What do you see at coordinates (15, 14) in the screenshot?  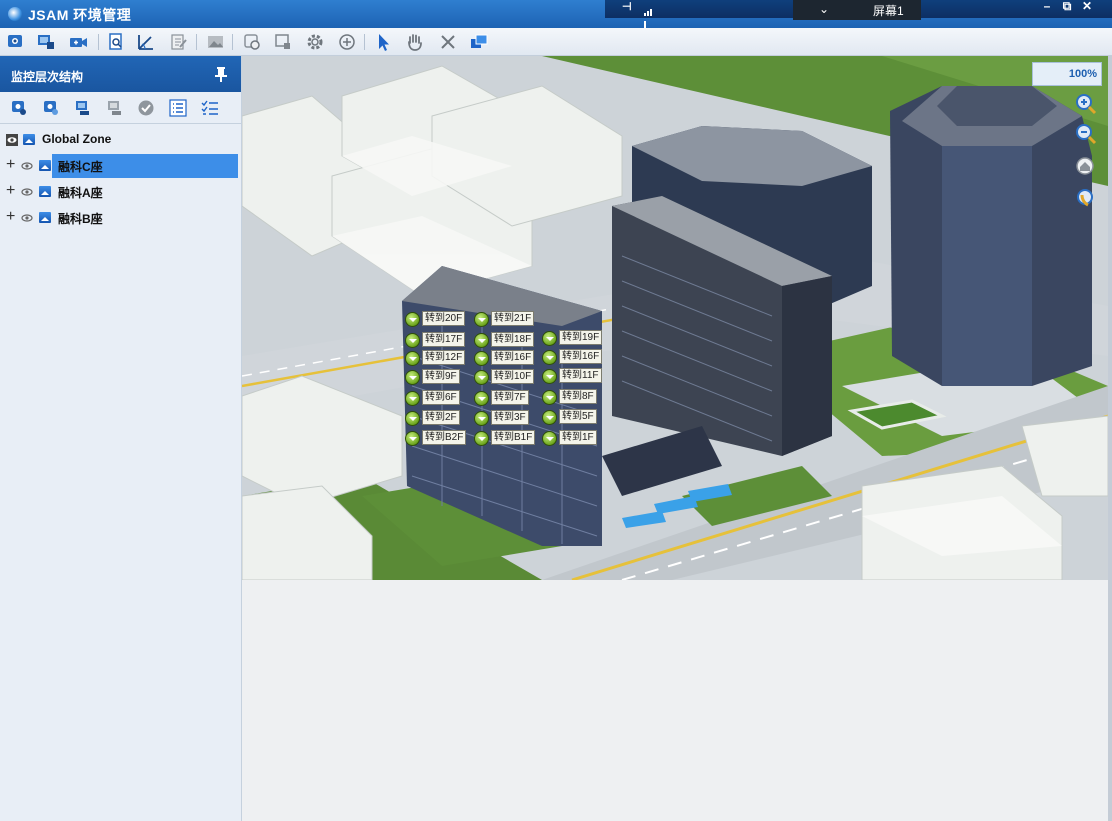 I see `app-icon` at bounding box center [15, 14].